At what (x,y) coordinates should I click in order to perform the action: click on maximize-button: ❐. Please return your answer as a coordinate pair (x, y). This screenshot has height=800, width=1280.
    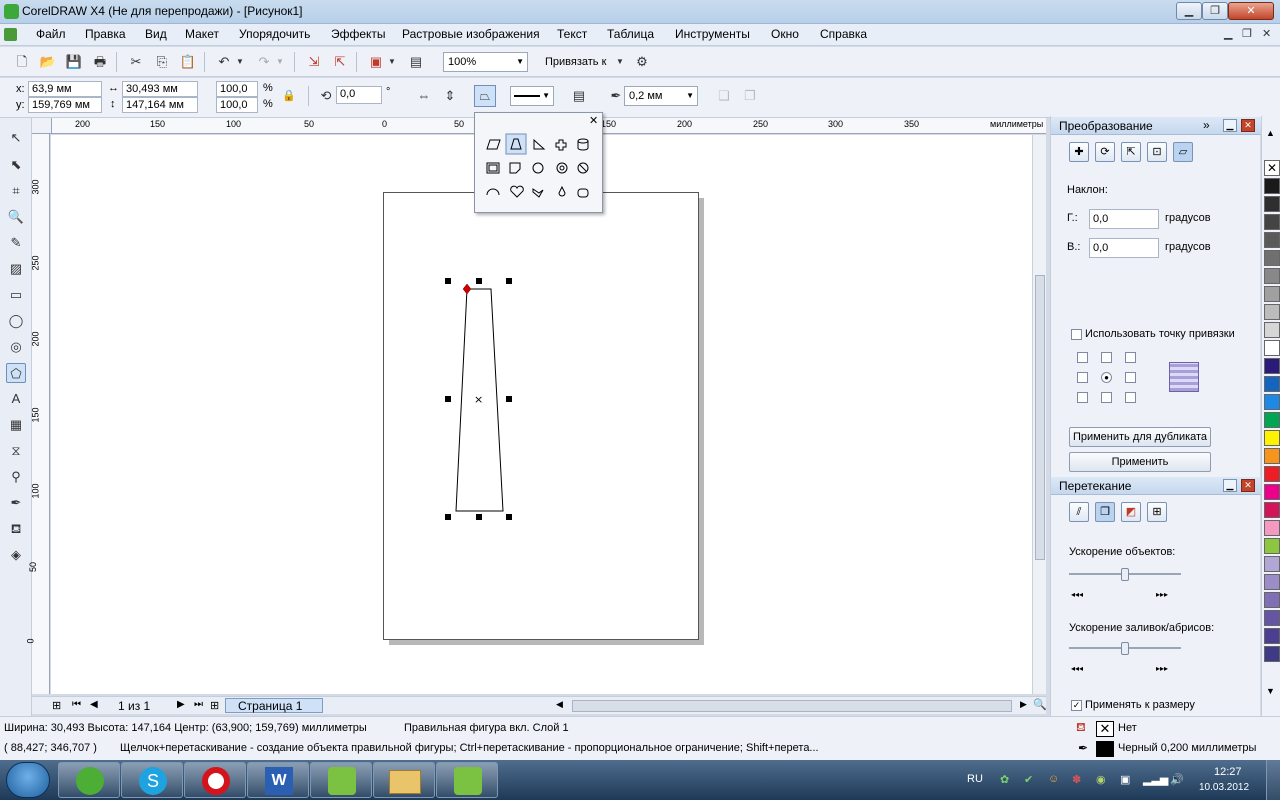
    Looking at the image, I should click on (1215, 11).